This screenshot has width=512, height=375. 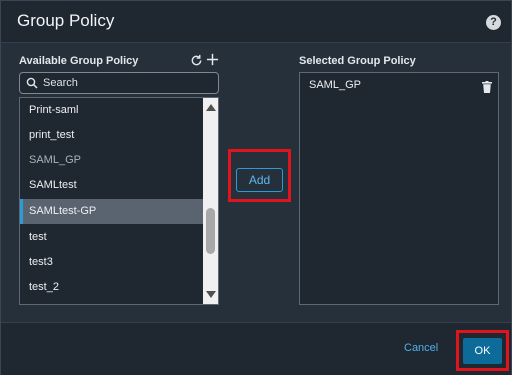 What do you see at coordinates (79, 61) in the screenshot?
I see `available-group-policy-label: Available Group Policy` at bounding box center [79, 61].